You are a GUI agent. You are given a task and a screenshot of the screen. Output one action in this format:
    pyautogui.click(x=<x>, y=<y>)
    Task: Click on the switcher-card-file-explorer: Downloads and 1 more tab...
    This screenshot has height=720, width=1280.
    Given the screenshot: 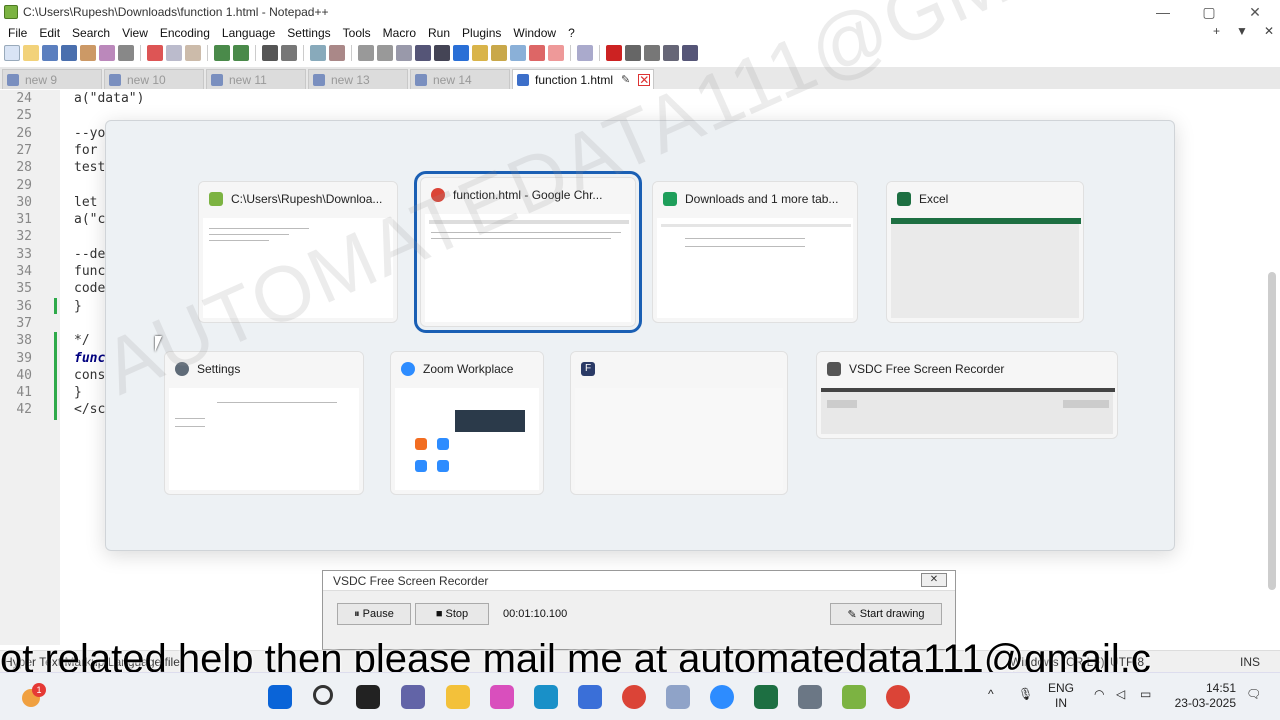 What is the action you would take?
    pyautogui.click(x=755, y=252)
    